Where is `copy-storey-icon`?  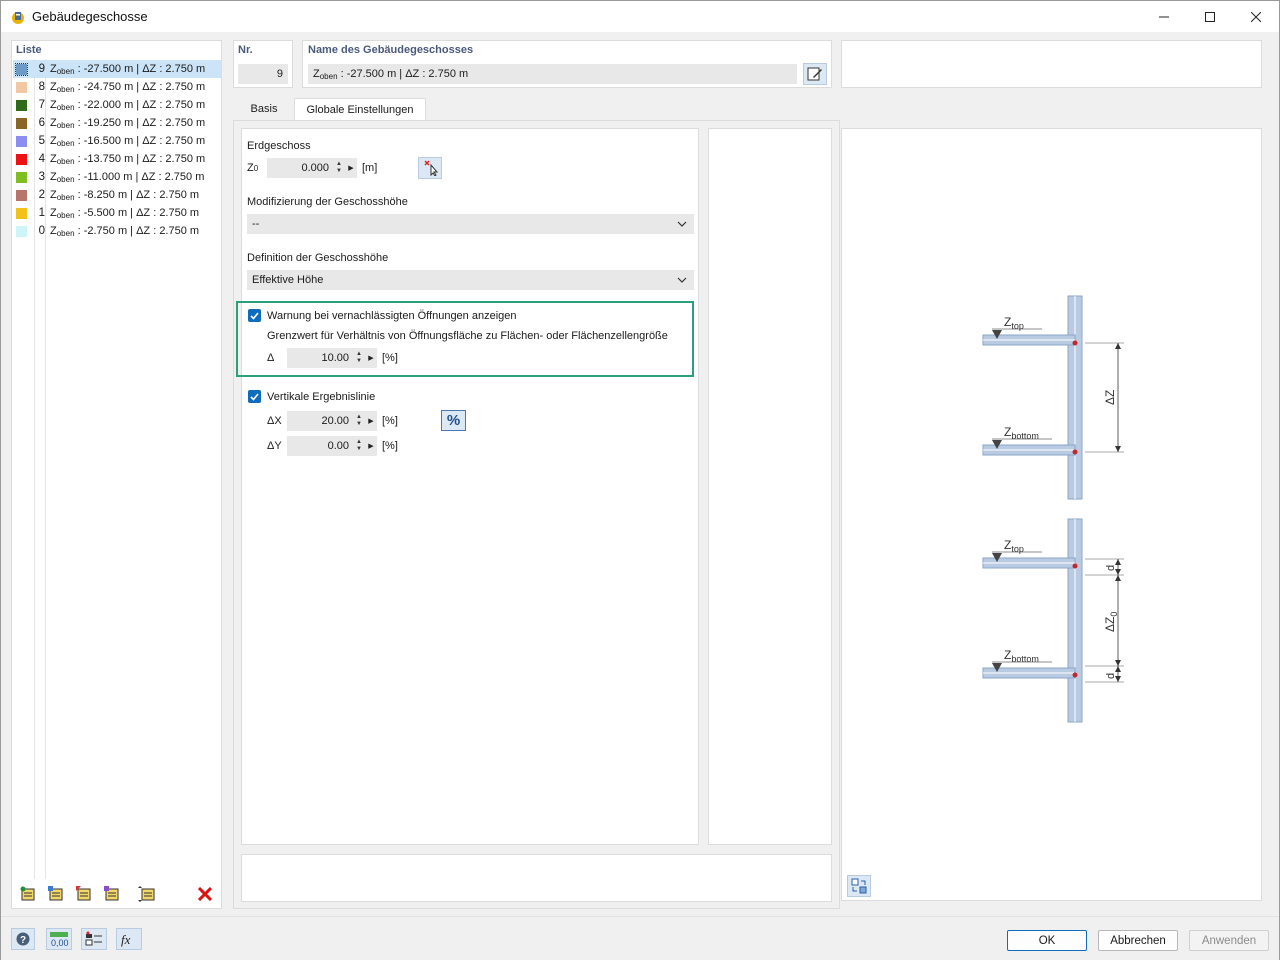
copy-storey-icon is located at coordinates (55, 893).